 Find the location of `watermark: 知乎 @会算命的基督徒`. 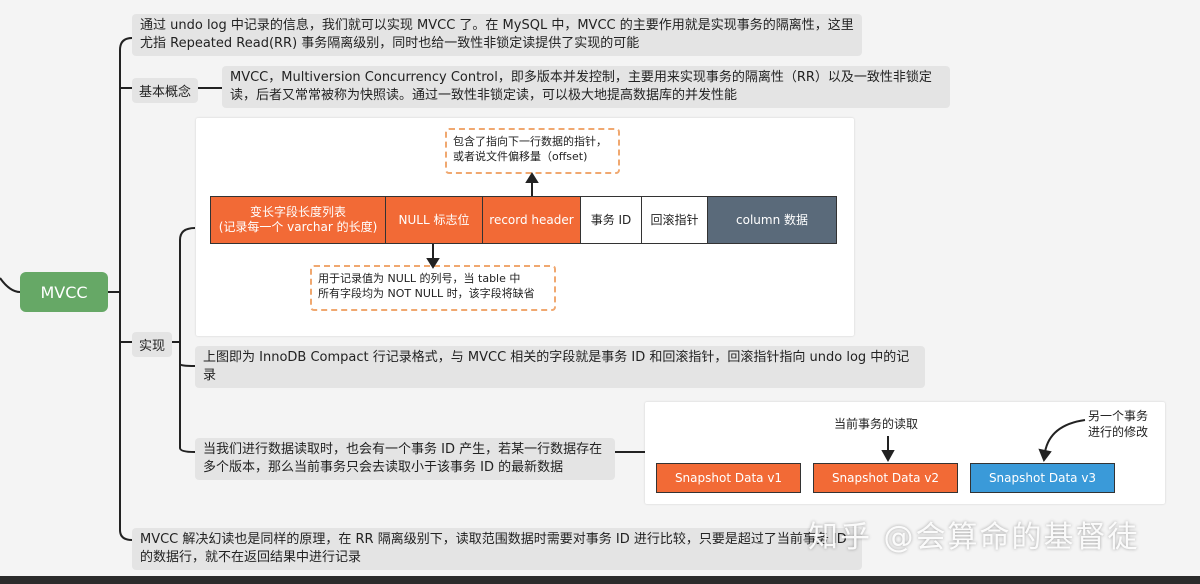

watermark: 知乎 @会算命的基督徒 is located at coordinates (974, 537).